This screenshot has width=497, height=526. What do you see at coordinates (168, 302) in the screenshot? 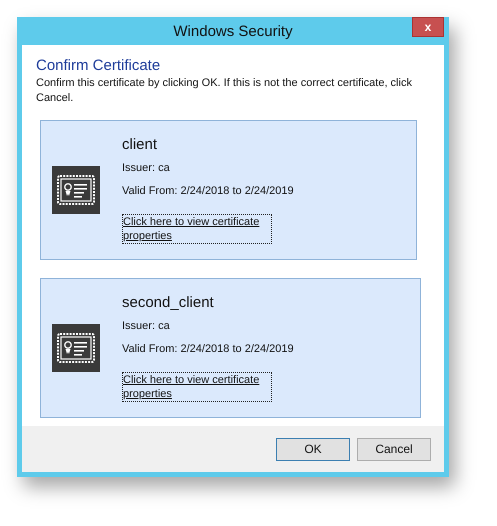
I see `certificate-name: second_client` at bounding box center [168, 302].